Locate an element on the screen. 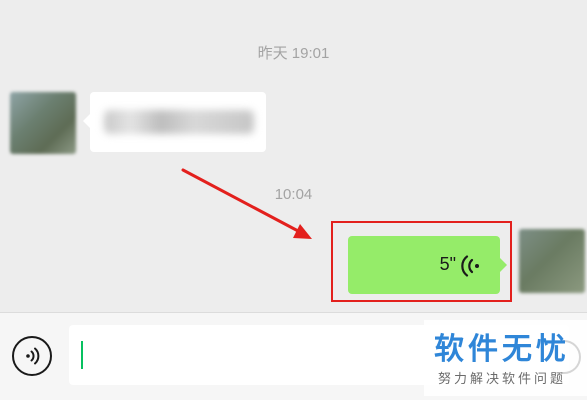 The image size is (587, 400). watermark: 软件无忧 努力解决软件问题 is located at coordinates (505, 358).